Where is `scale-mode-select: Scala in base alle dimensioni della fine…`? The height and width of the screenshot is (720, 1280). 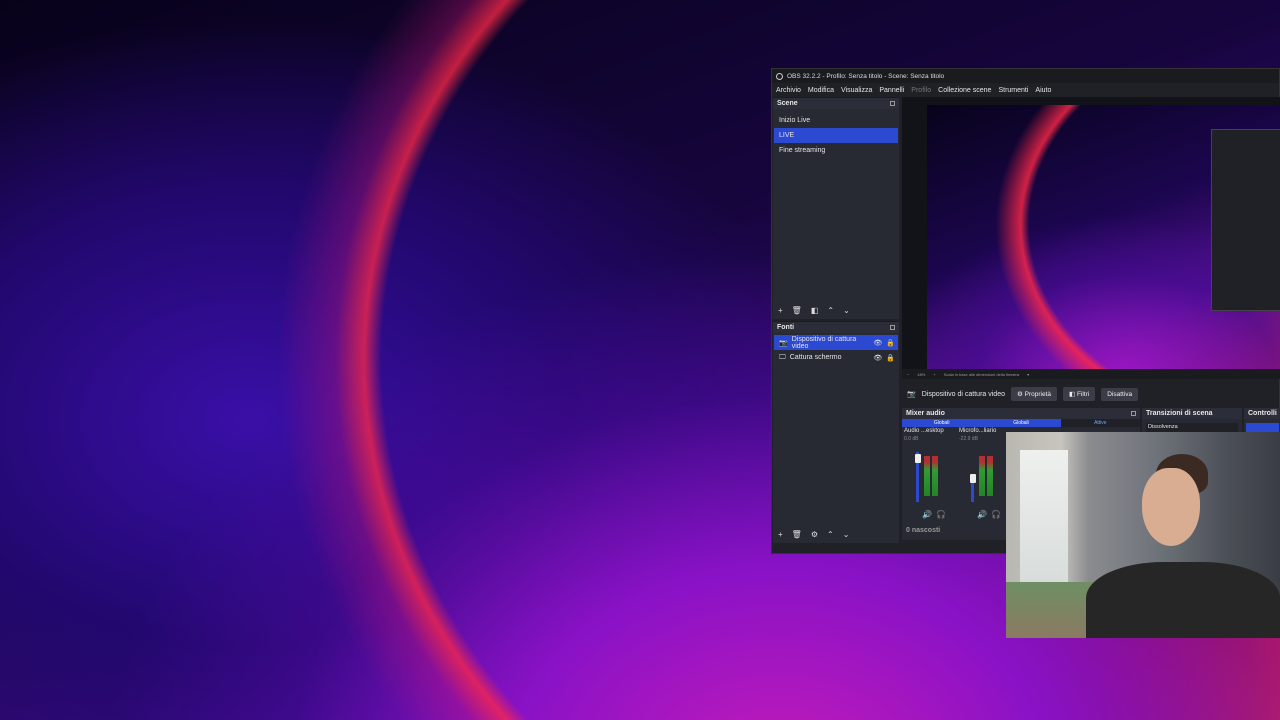
scale-mode-select: Scala in base alle dimensioni della fine… is located at coordinates (981, 374).